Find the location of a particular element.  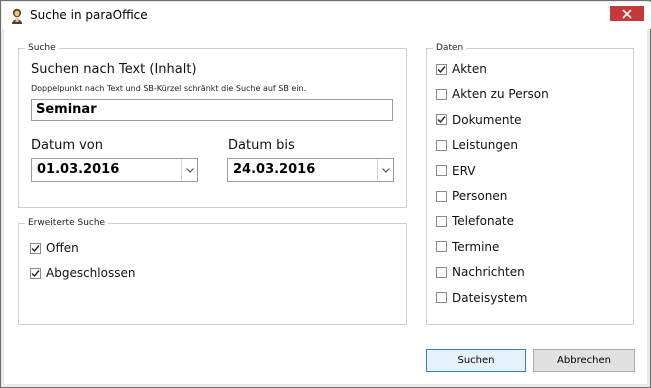

date-from-dropdown-button is located at coordinates (189, 170).